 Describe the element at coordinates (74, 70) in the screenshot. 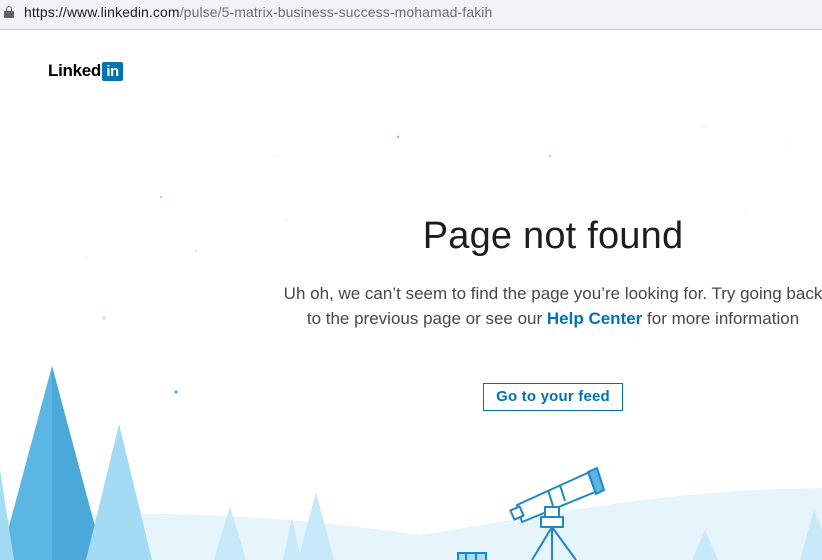

I see `logo-wordmark: Linked` at that location.